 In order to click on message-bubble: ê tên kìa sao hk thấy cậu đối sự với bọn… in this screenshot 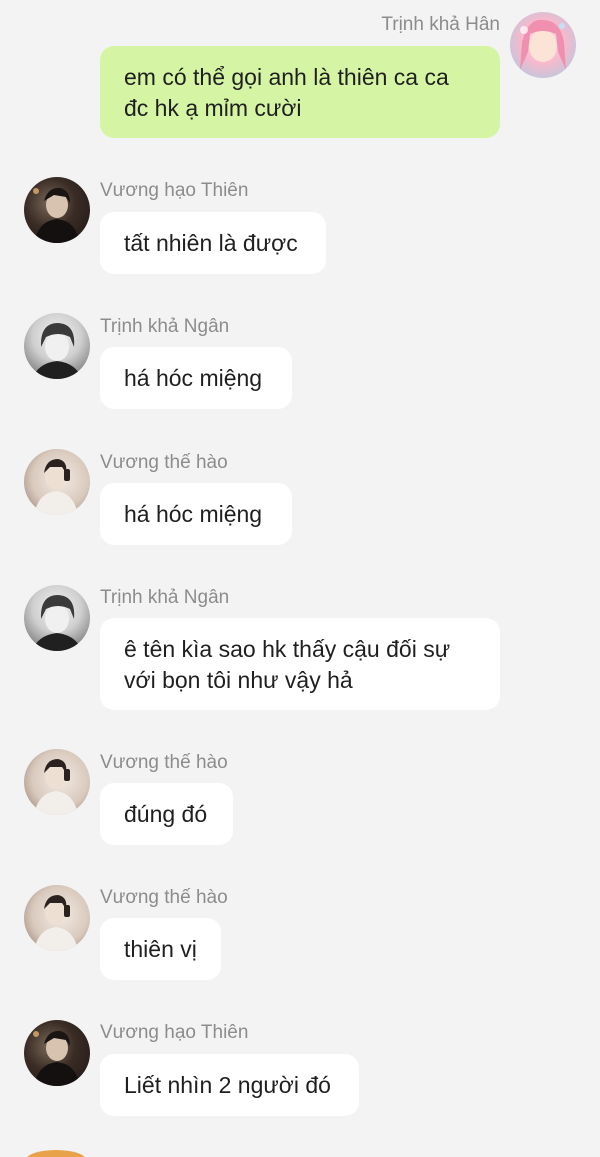, I will do `click(300, 664)`.